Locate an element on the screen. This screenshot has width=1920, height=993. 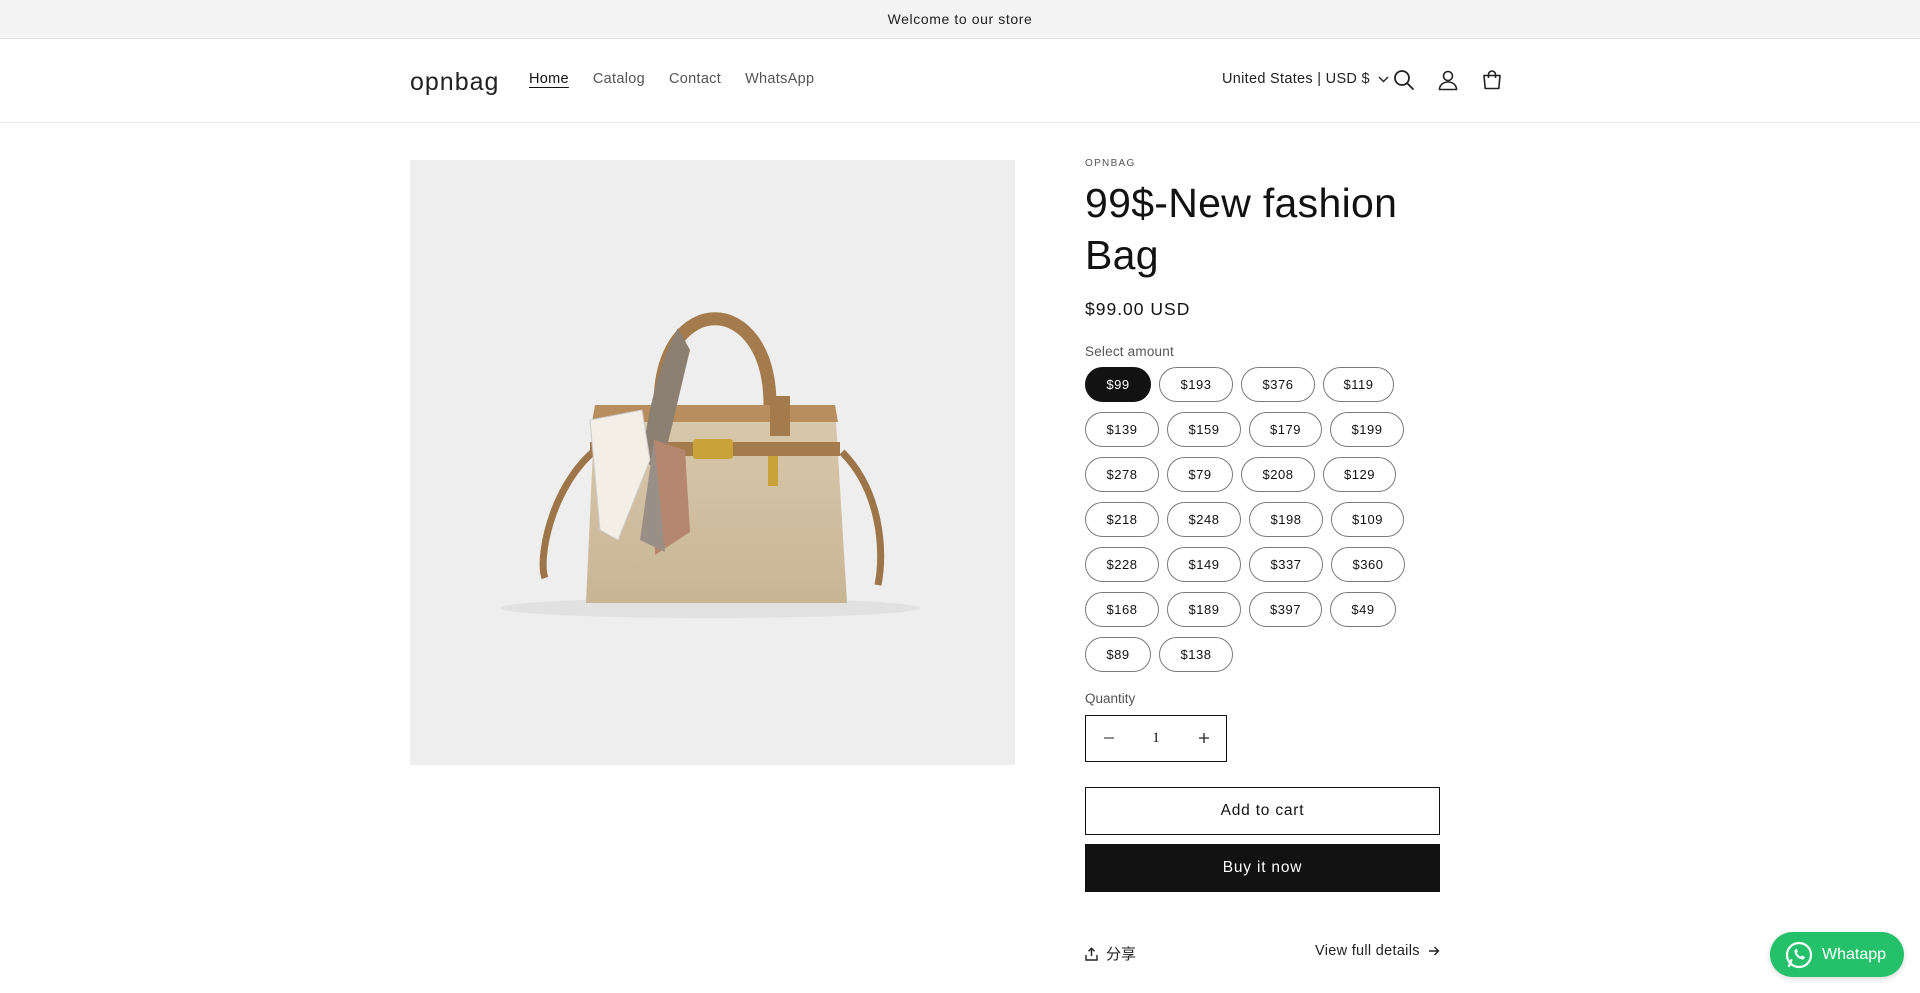
amount-option: $89 is located at coordinates (1118, 654).